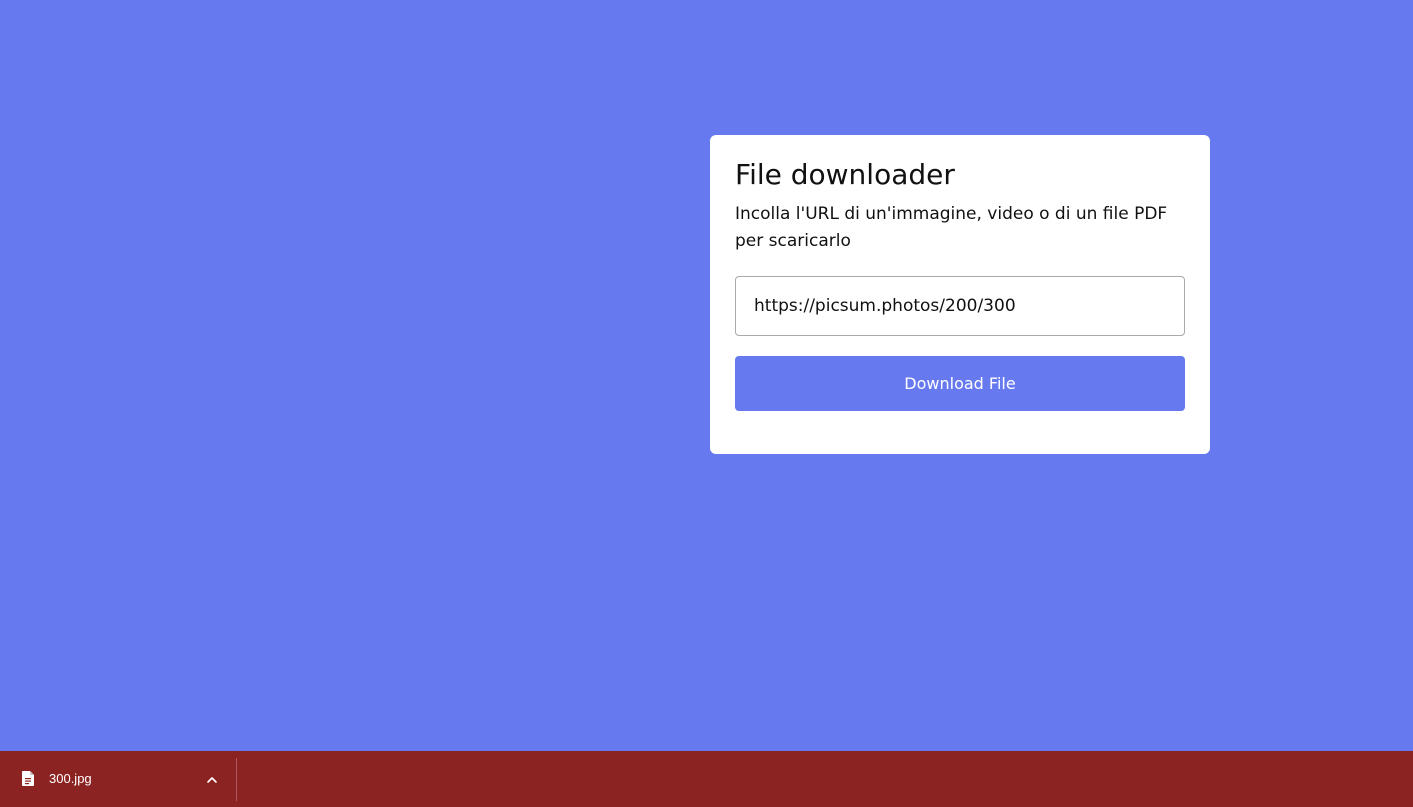 The image size is (1413, 807). What do you see at coordinates (960, 383) in the screenshot?
I see `download-file-button: Download File` at bounding box center [960, 383].